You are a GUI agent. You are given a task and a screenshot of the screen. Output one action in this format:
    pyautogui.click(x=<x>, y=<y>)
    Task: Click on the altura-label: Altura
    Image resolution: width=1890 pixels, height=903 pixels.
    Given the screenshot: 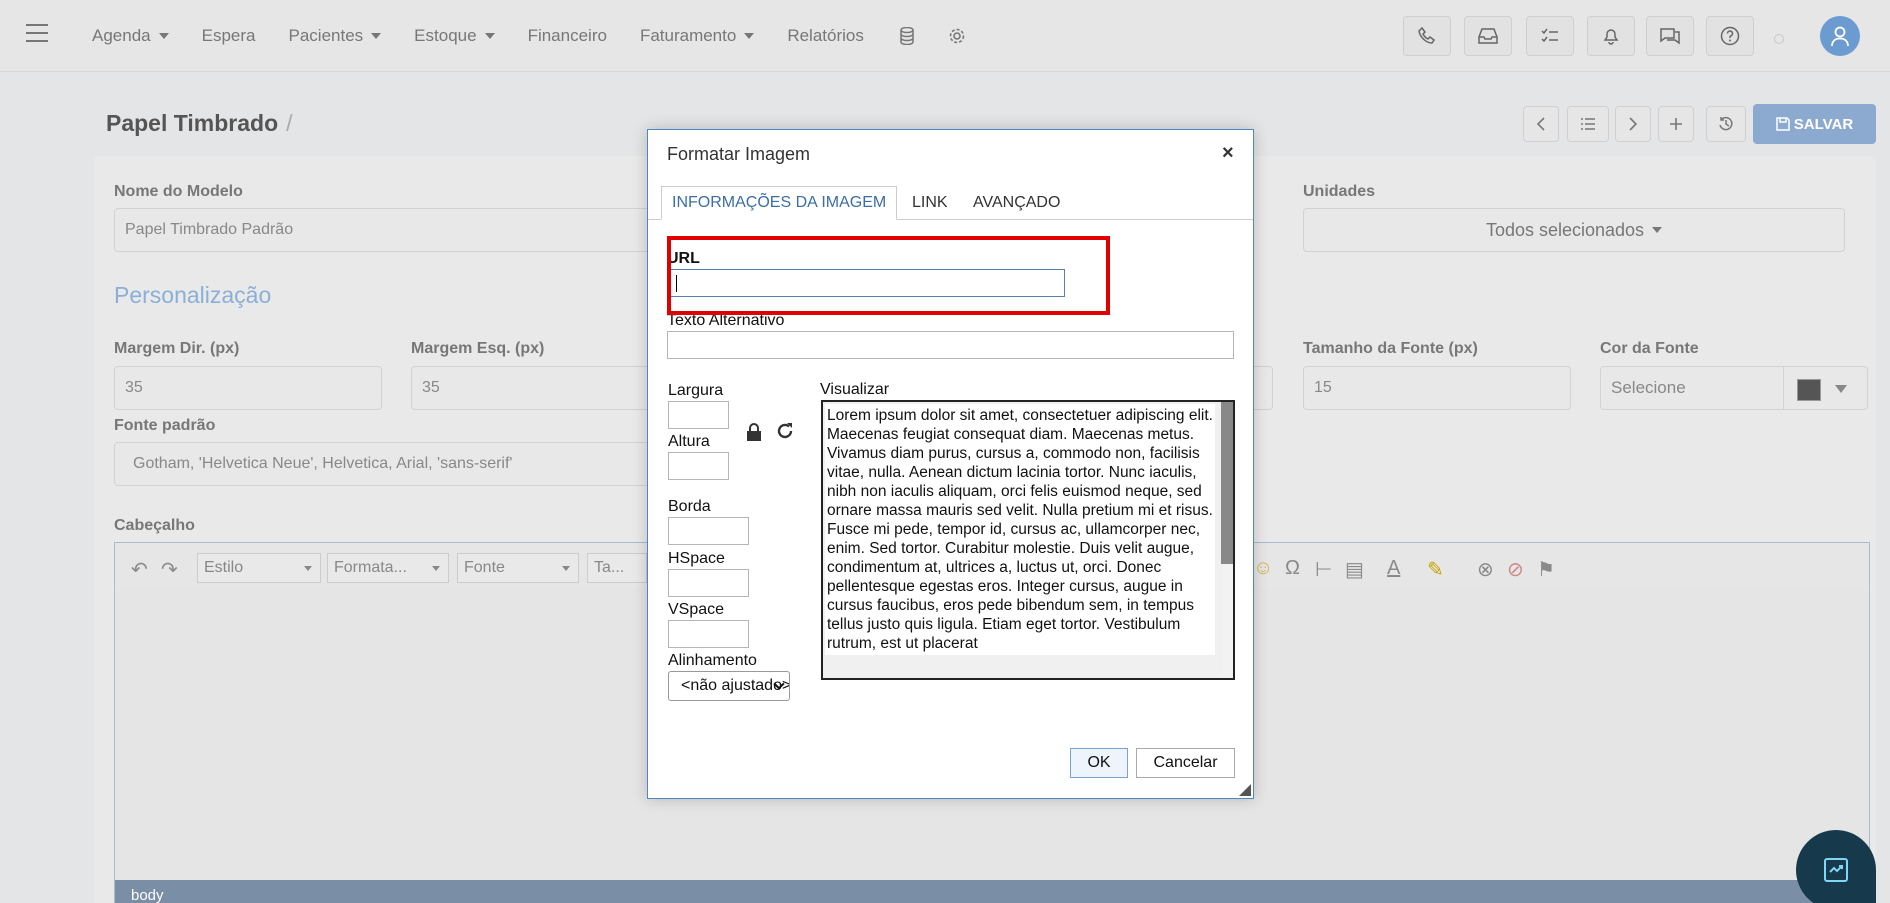 What is the action you would take?
    pyautogui.click(x=689, y=441)
    